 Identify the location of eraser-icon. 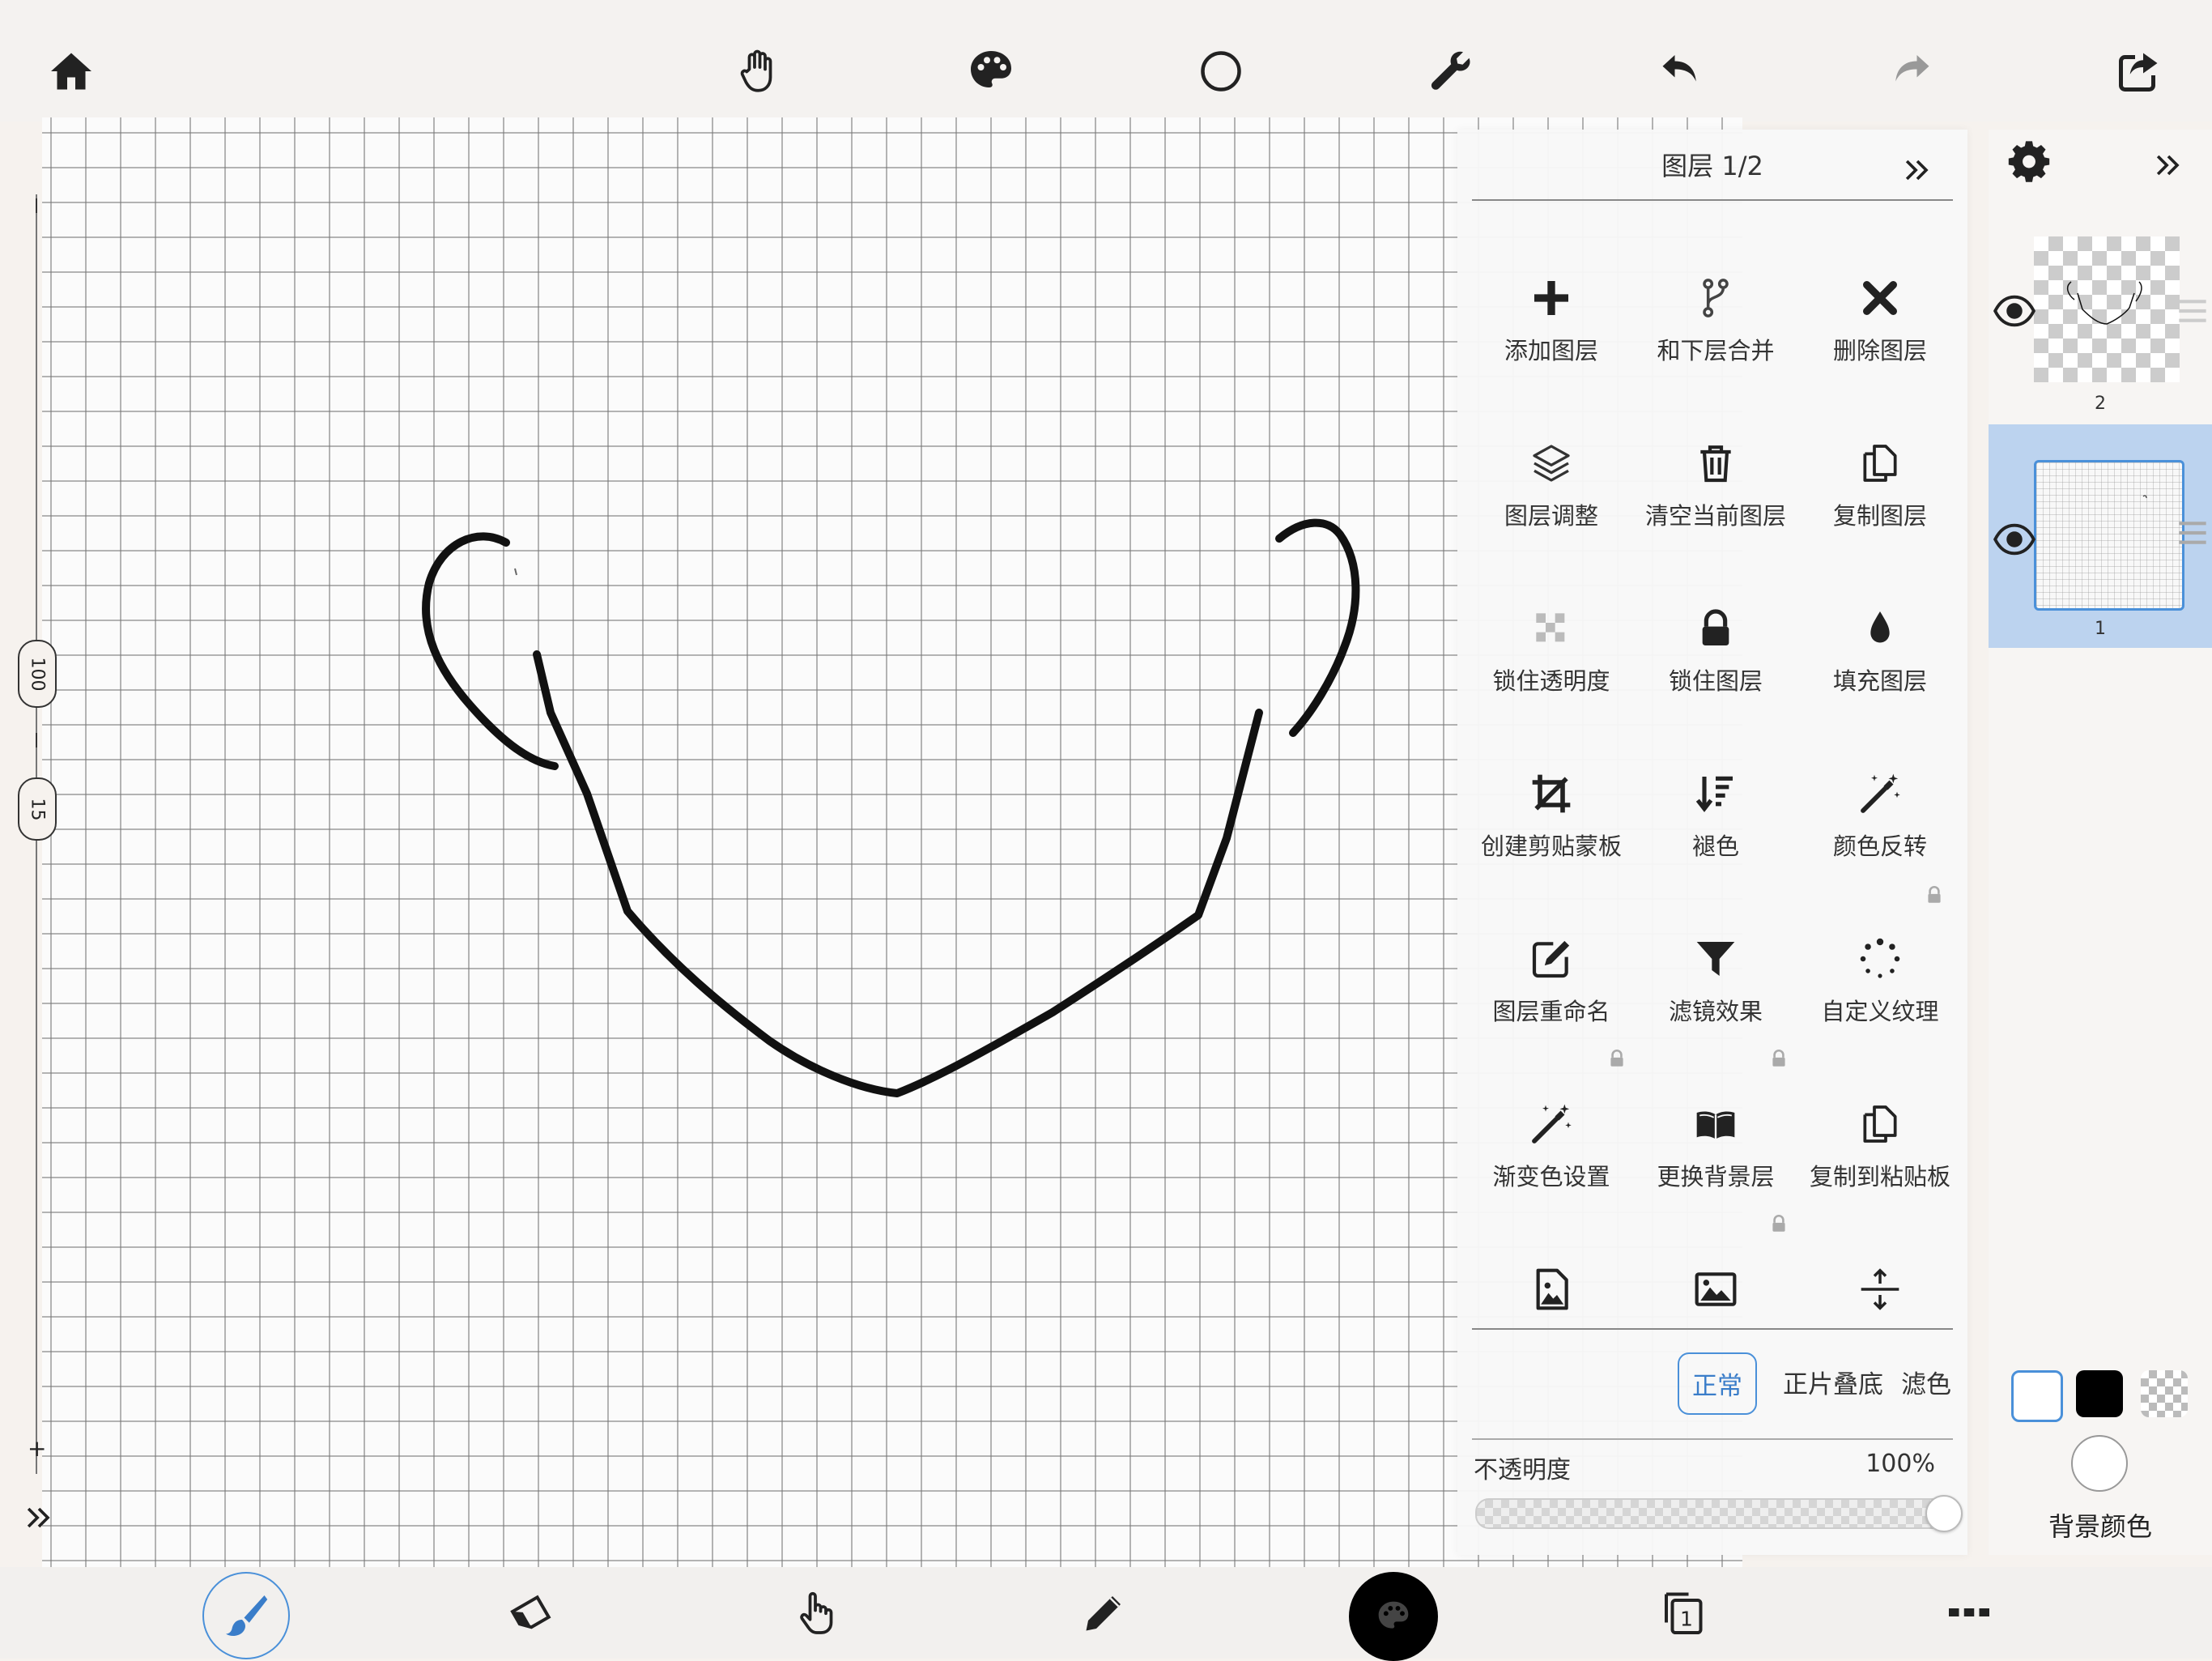
(531, 1612).